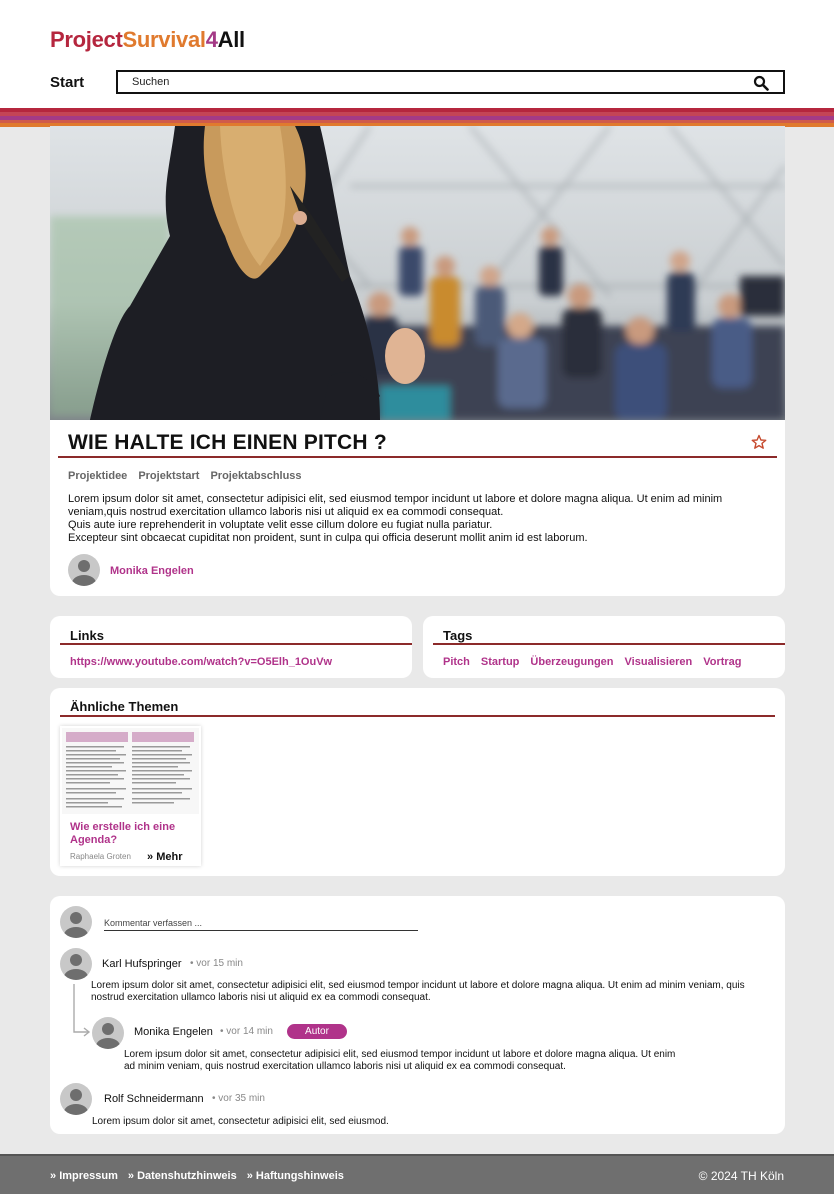 The width and height of the screenshot is (834, 1194). I want to click on footer-link-label: Haftungshinweis, so click(299, 1176).